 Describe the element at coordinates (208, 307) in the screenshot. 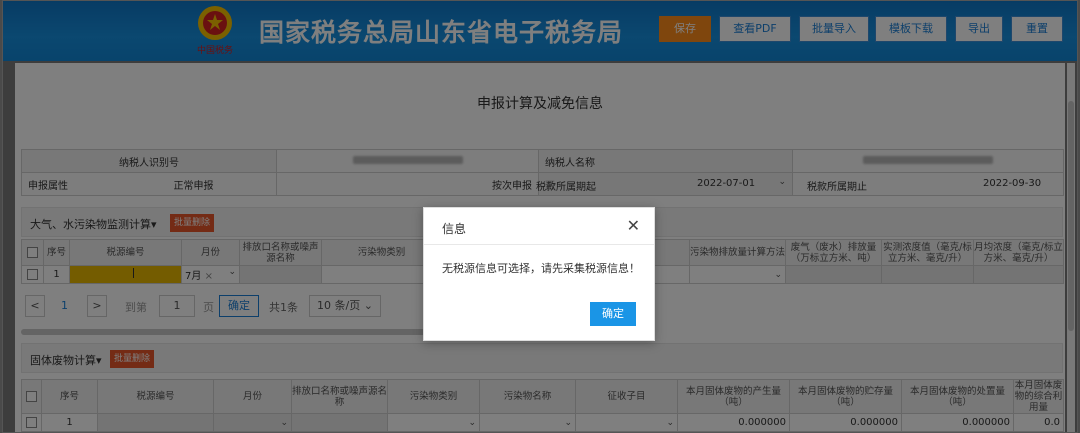

I see `page-unit: 页` at that location.